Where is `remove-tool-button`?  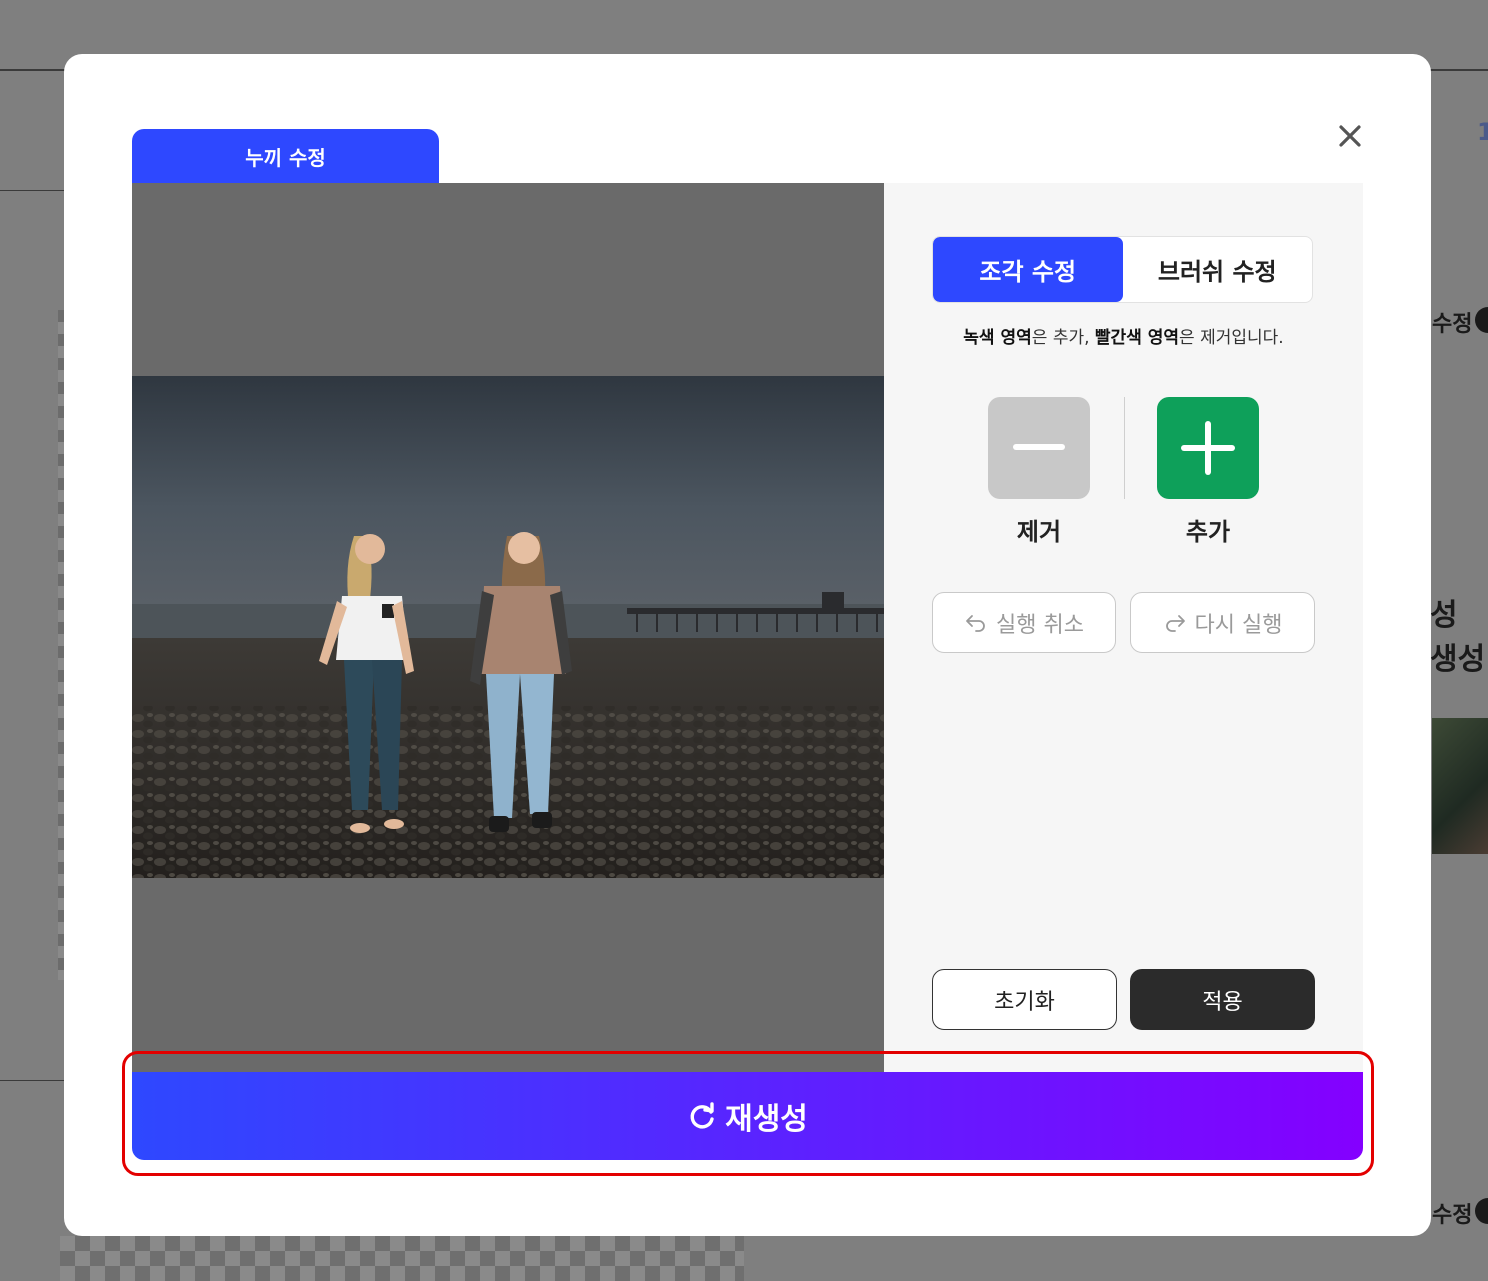 remove-tool-button is located at coordinates (1039, 448).